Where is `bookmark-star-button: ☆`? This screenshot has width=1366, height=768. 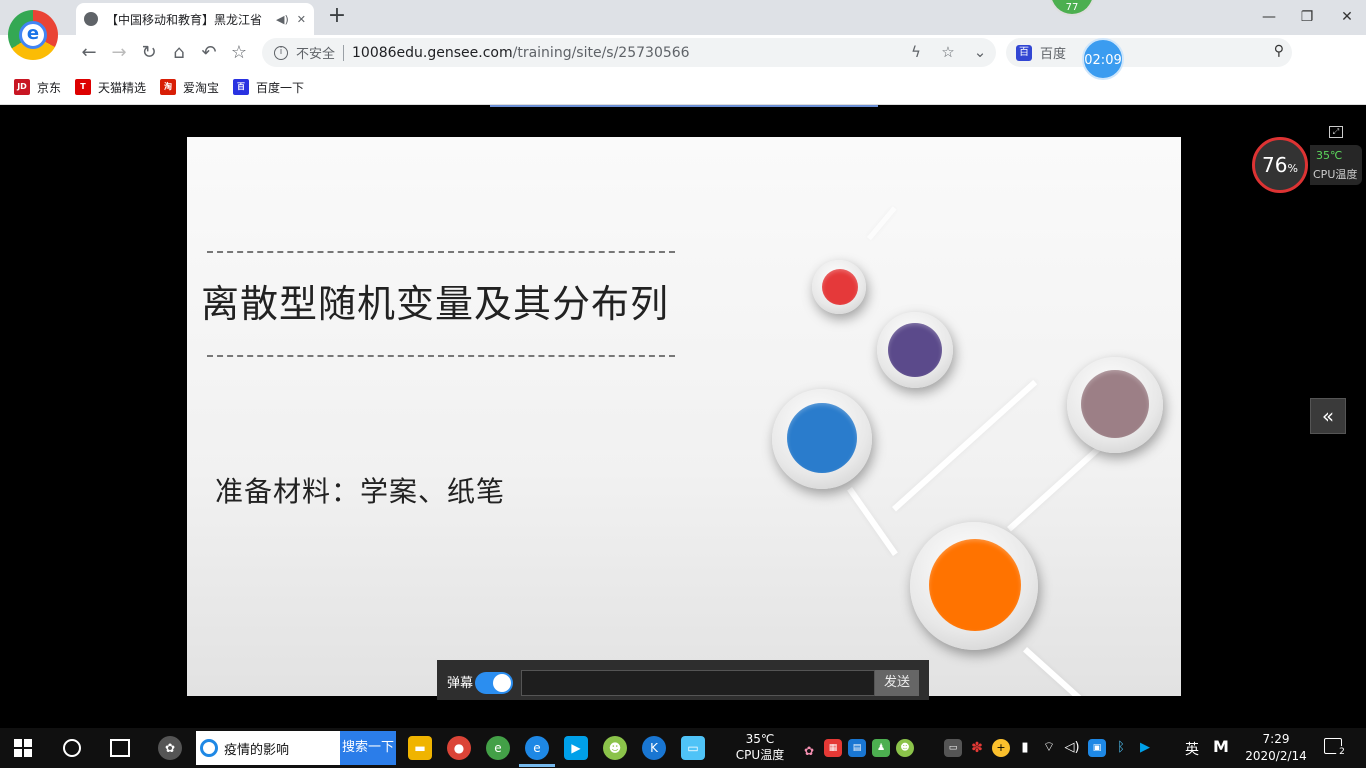 bookmark-star-button: ☆ is located at coordinates (239, 53).